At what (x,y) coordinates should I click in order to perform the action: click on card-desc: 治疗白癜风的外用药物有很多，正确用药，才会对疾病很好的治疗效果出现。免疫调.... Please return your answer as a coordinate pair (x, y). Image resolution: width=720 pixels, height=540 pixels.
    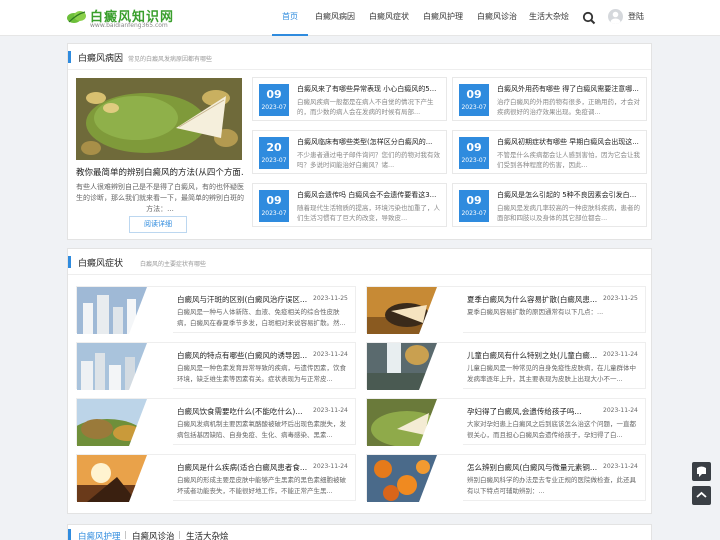
    Looking at the image, I should click on (568, 107).